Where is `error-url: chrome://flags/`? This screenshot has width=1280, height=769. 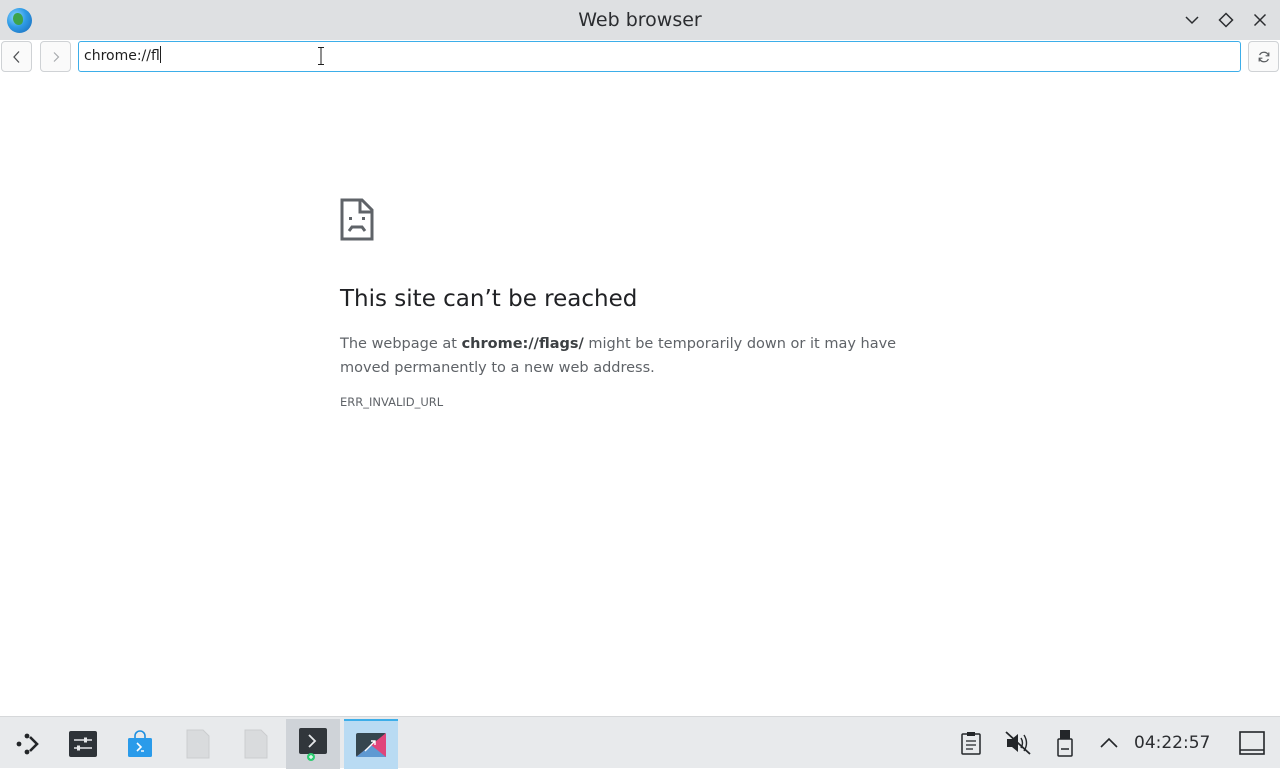 error-url: chrome://flags/ is located at coordinates (522, 344).